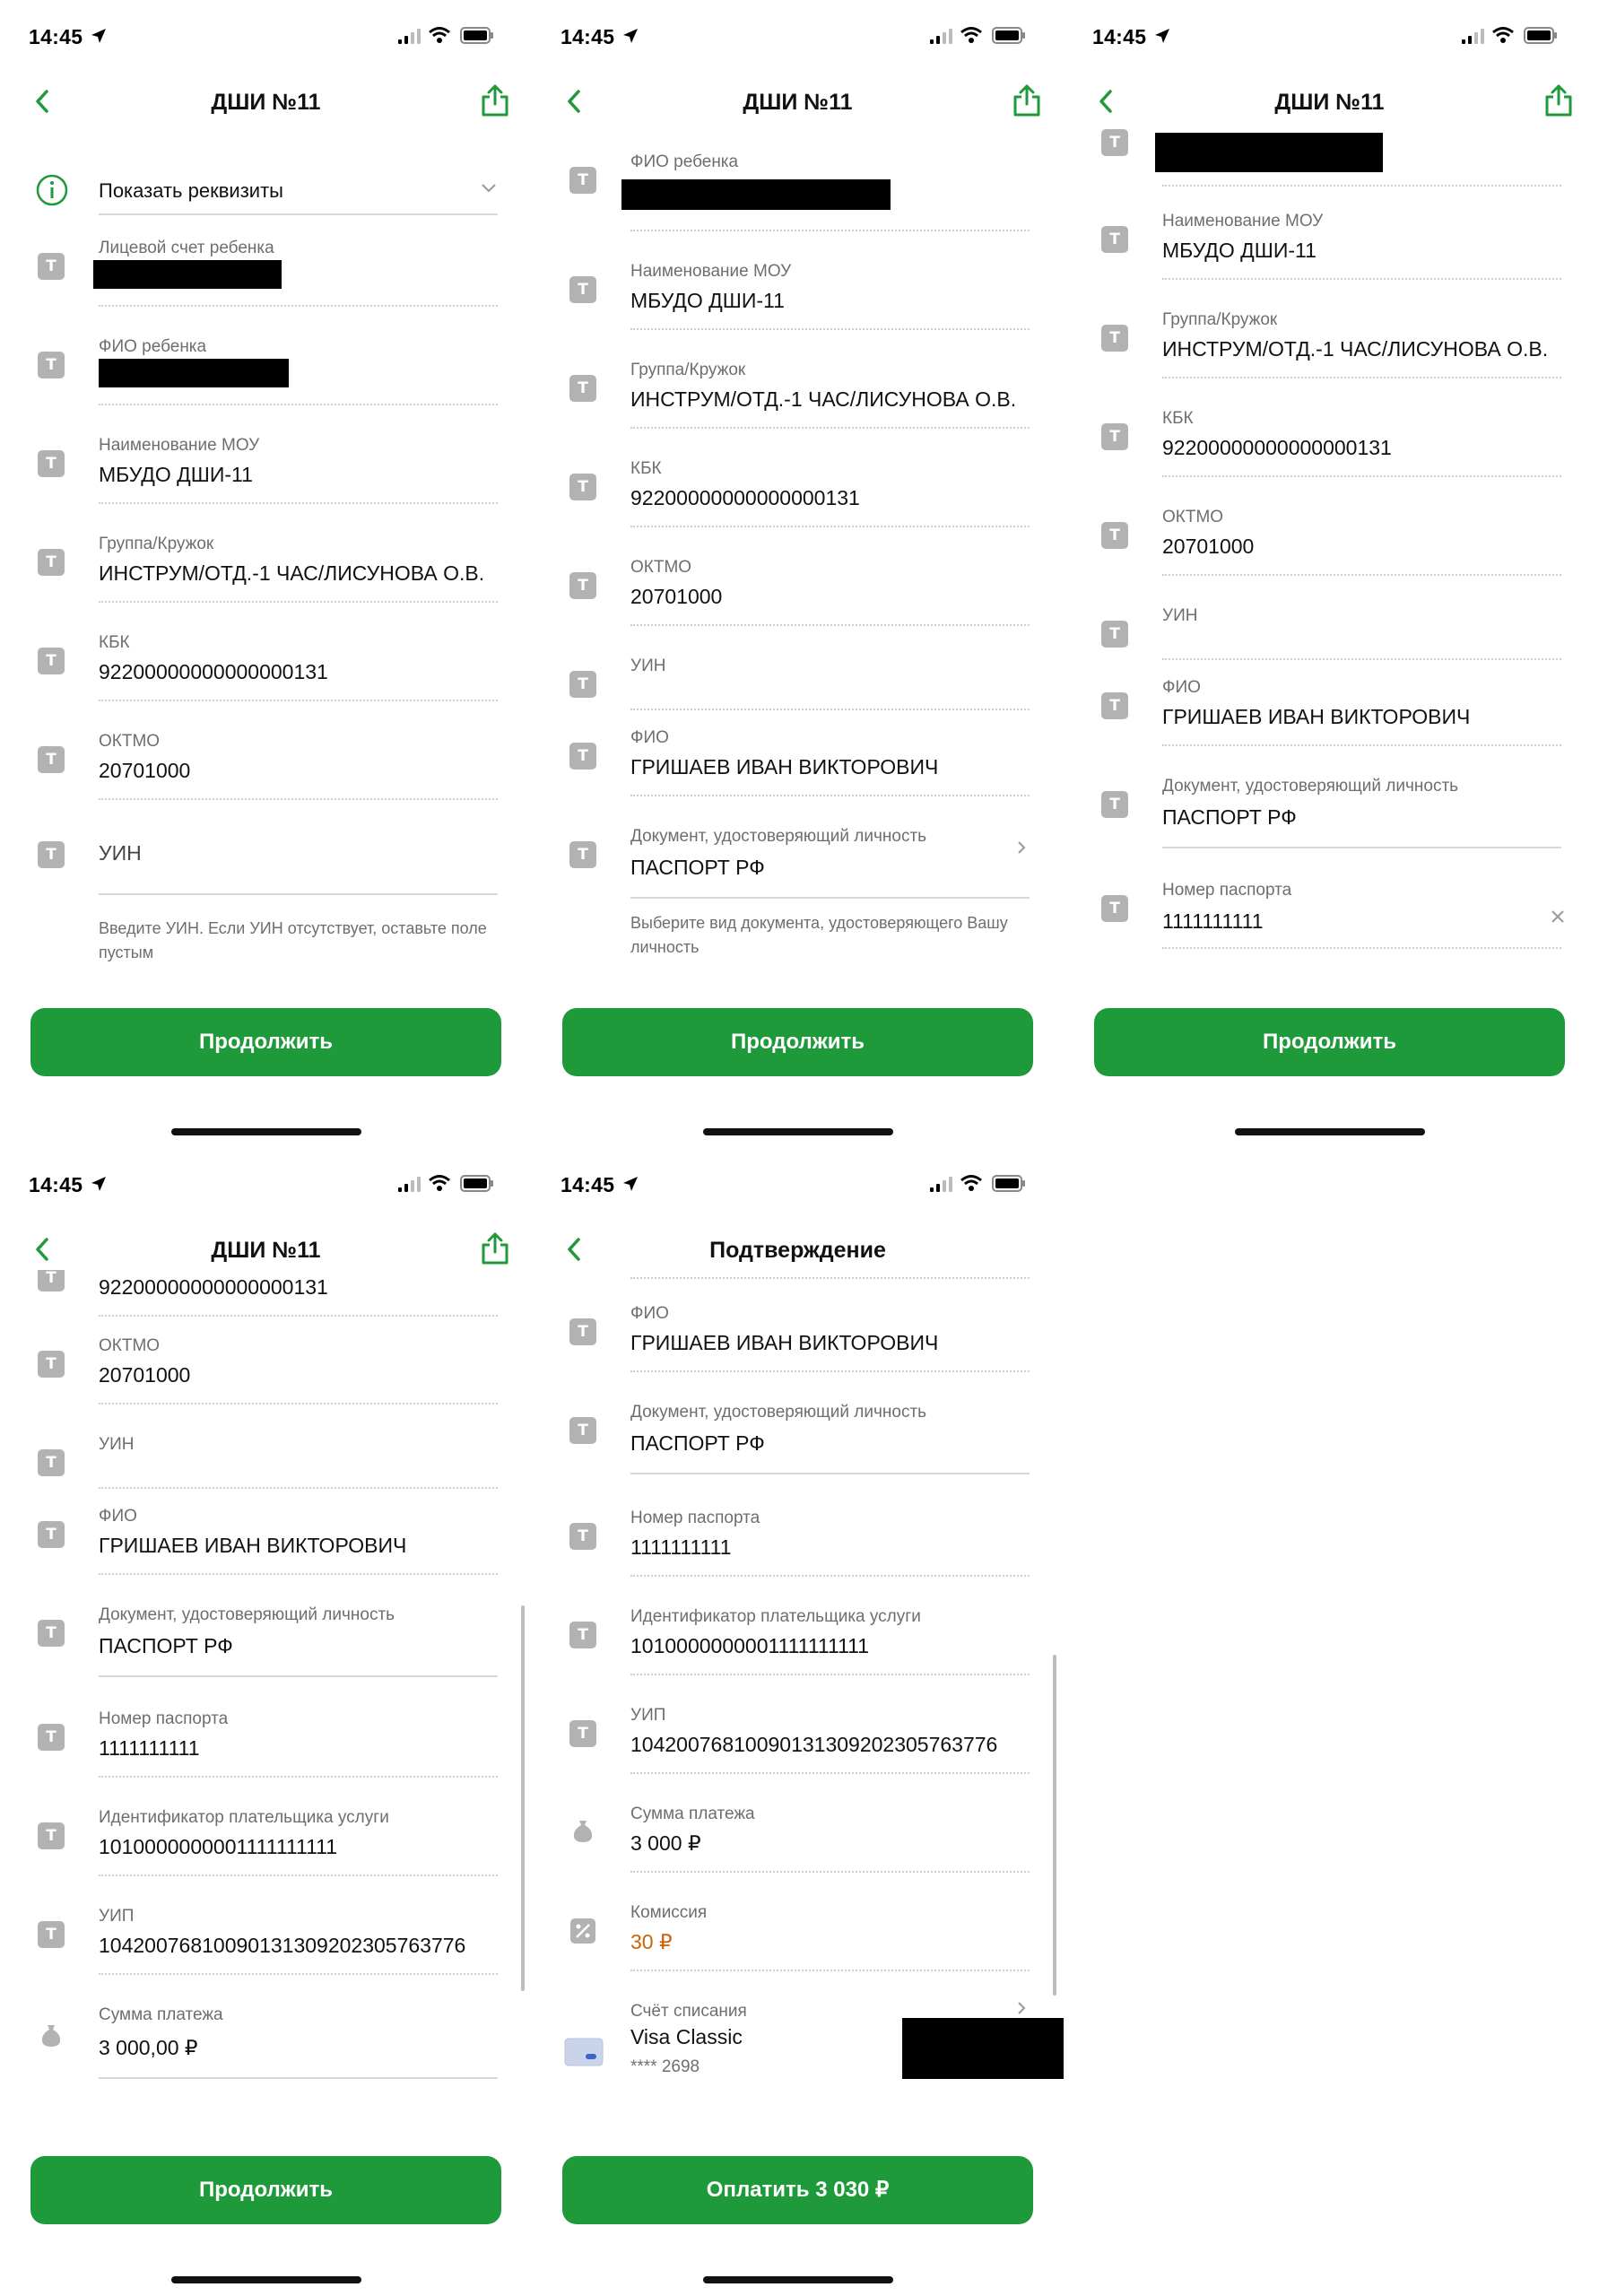 This screenshot has width=1599, height=2296. What do you see at coordinates (646, 468) in the screenshot?
I see `field-label: КБК` at bounding box center [646, 468].